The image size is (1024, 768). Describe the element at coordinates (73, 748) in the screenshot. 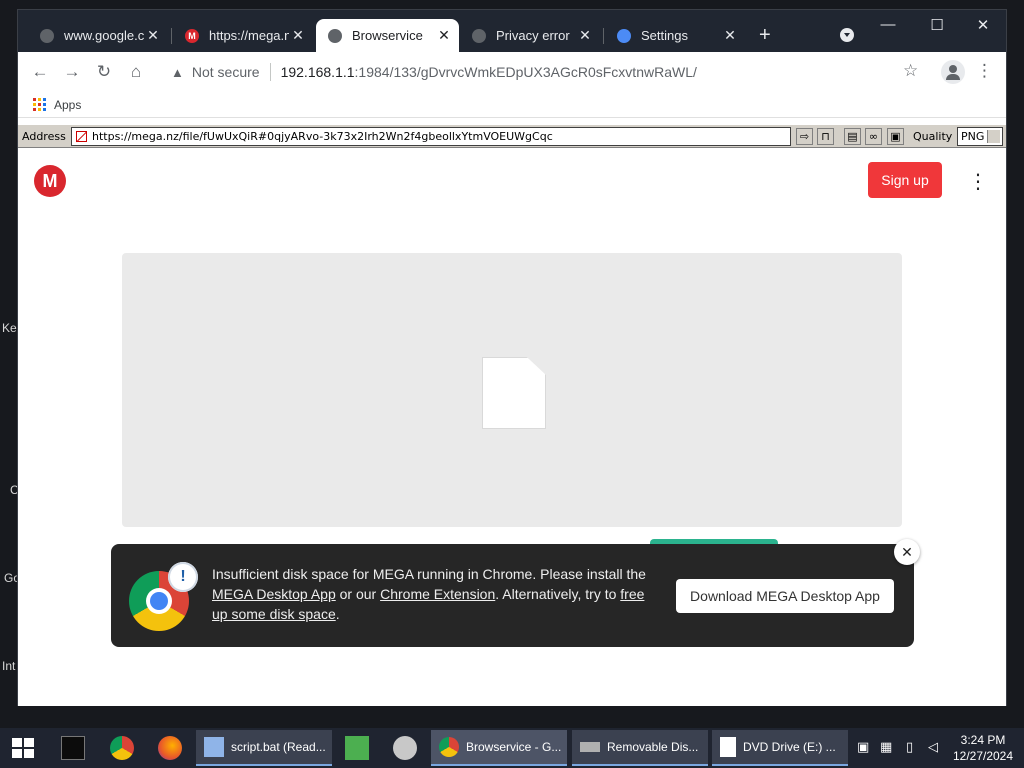

I see `cmd-icon` at that location.